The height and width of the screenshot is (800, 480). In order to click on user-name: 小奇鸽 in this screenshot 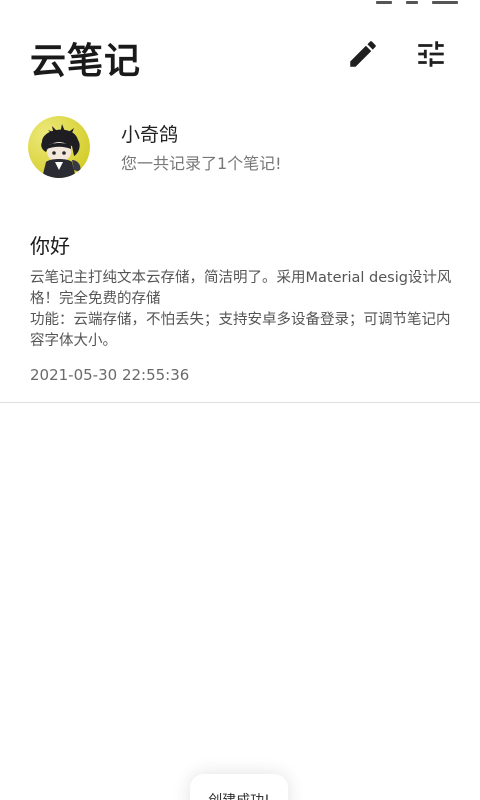, I will do `click(150, 135)`.